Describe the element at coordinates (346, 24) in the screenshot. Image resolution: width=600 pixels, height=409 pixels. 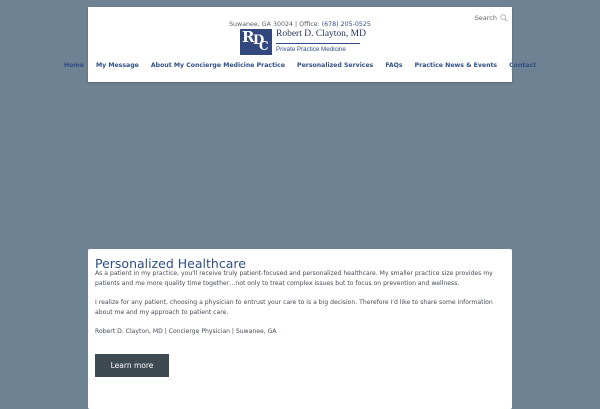
I see `phone-link: (678) 205-0525` at that location.